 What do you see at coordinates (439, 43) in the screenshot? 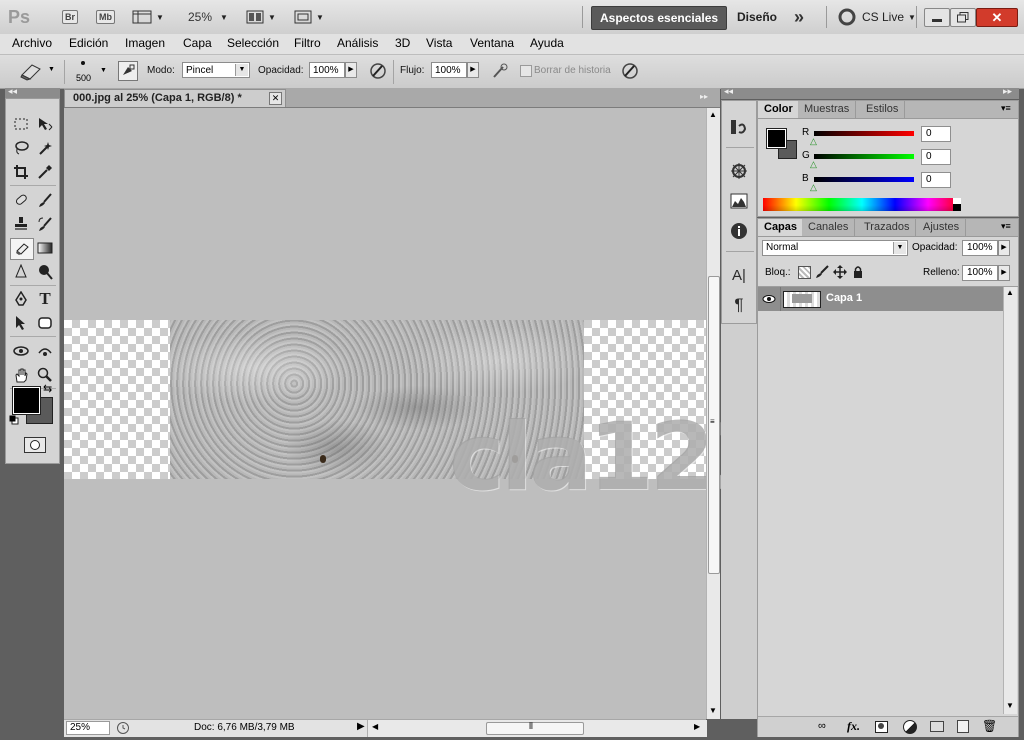
I see `menu-vista: Vista` at bounding box center [439, 43].